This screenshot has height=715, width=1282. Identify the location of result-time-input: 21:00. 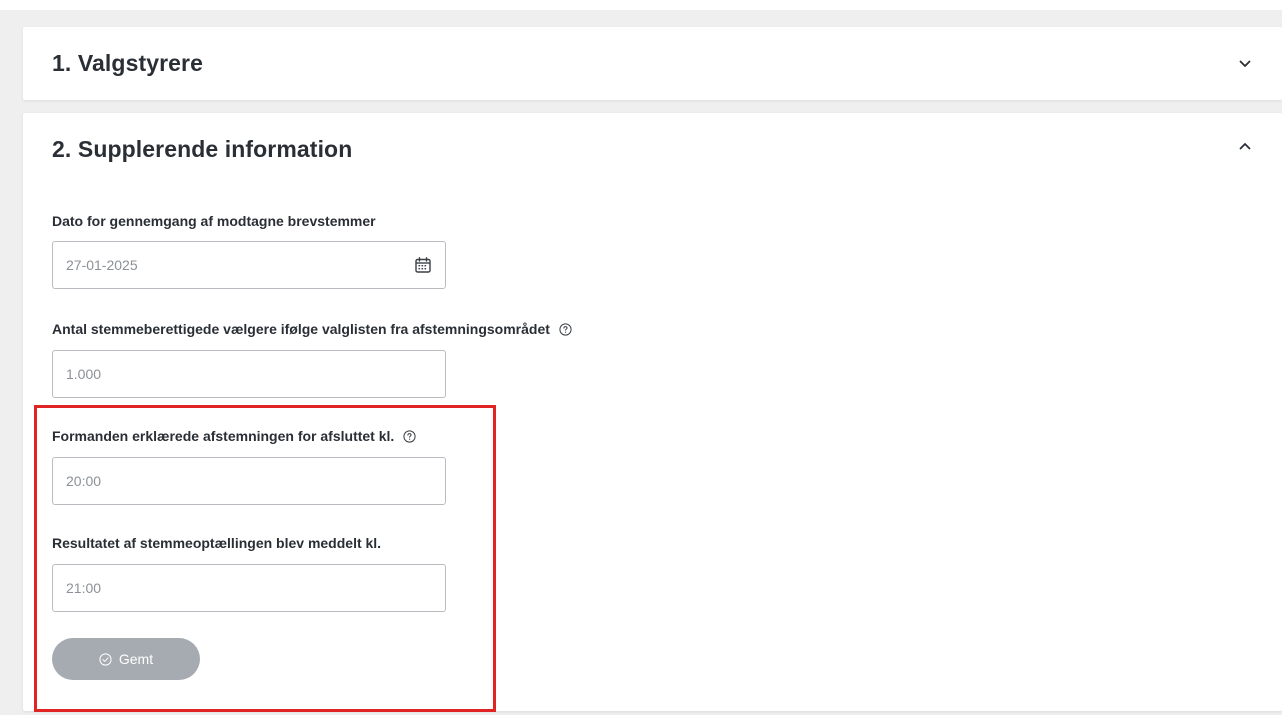
(249, 588).